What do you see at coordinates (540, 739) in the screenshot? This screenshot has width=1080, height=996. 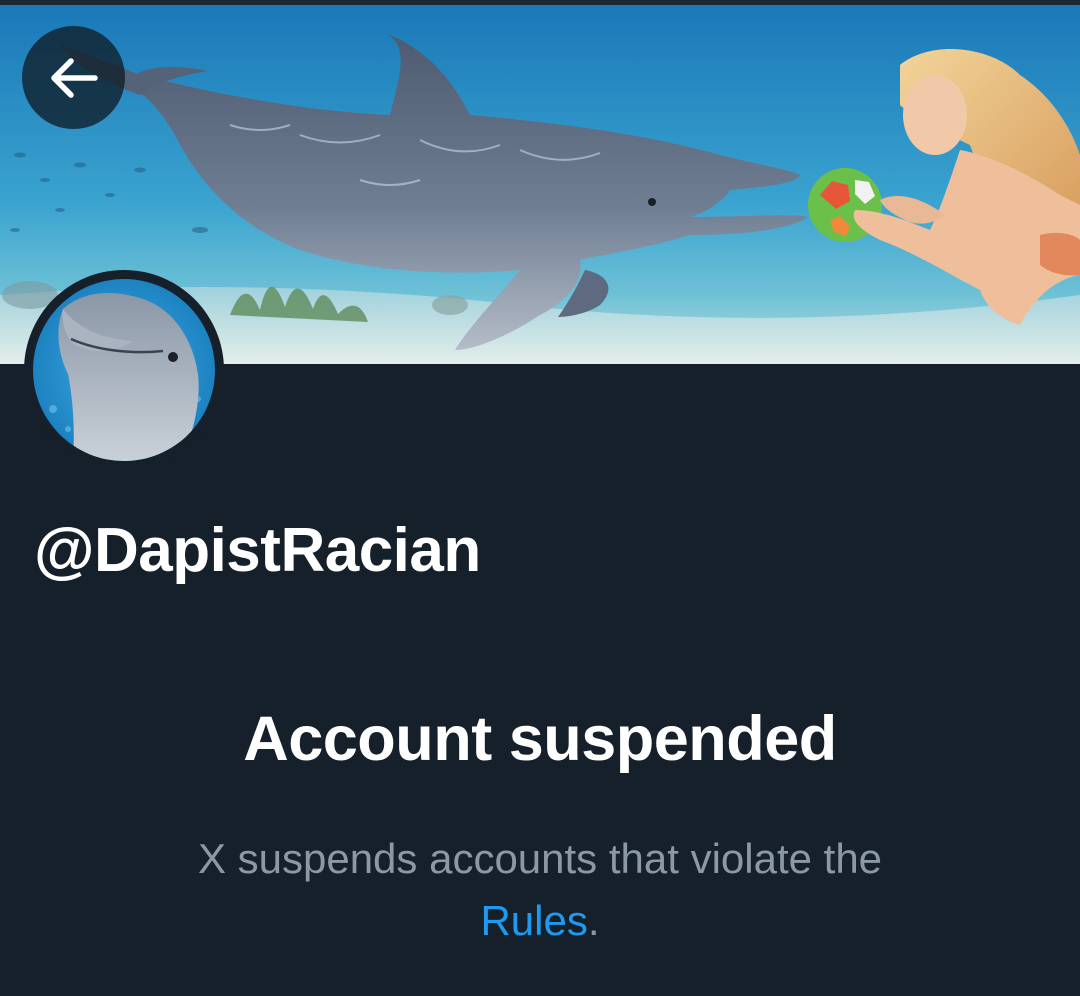 I see `suspended-title: Account suspended` at bounding box center [540, 739].